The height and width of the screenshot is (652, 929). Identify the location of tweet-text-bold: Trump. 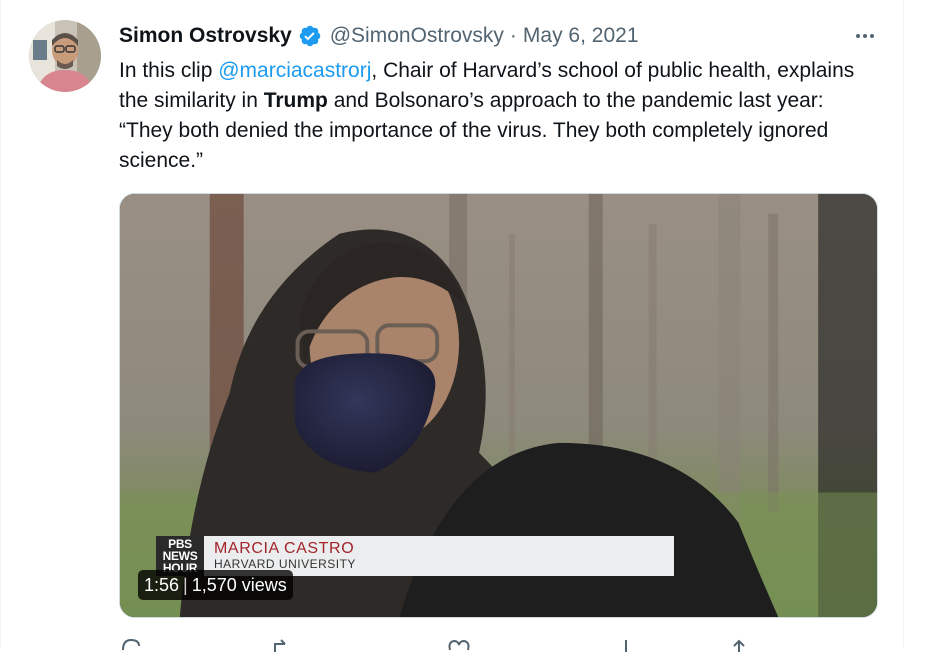
(295, 100).